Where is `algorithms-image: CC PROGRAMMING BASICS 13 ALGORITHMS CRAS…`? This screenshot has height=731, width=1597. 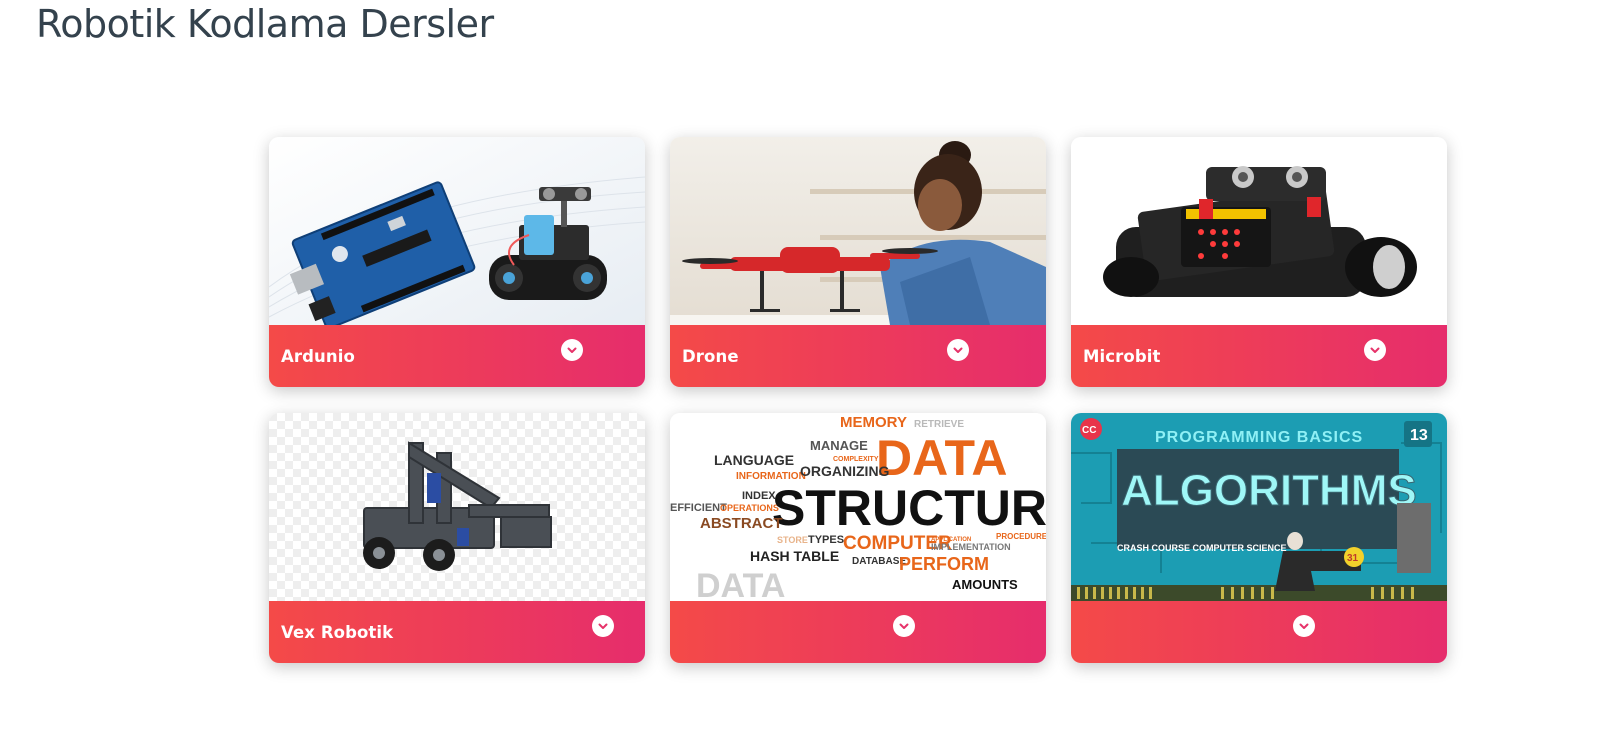
algorithms-image: CC PROGRAMMING BASICS 13 ALGORITHMS CRAS… is located at coordinates (1259, 507).